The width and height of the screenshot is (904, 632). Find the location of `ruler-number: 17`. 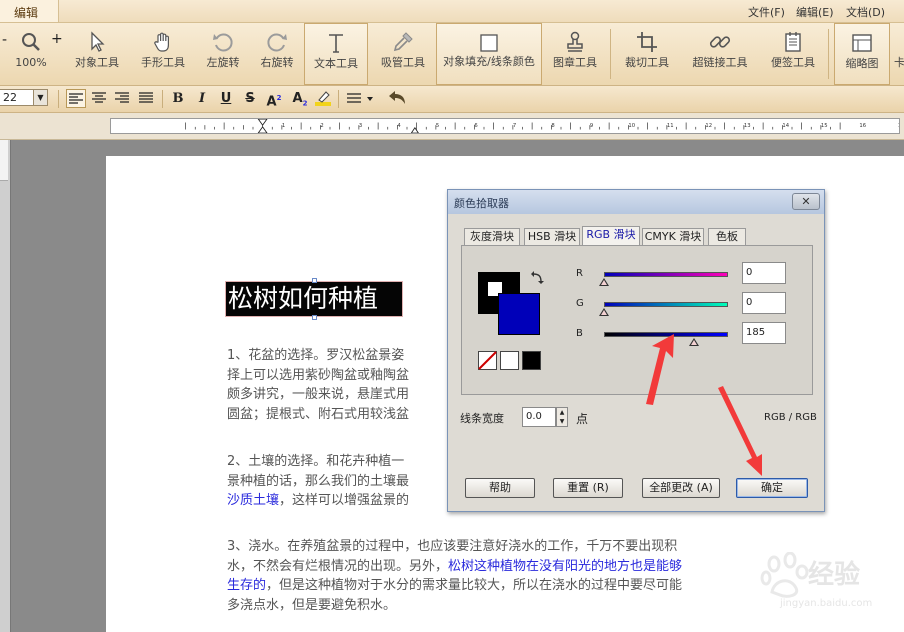

ruler-number: 17 is located at coordinates (899, 126).